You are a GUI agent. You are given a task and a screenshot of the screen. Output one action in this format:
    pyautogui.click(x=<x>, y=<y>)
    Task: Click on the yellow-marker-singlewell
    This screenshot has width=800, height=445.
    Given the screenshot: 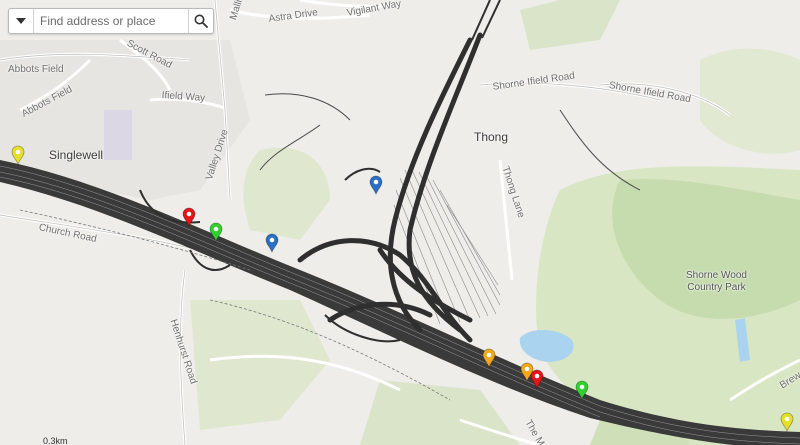 What is the action you would take?
    pyautogui.click(x=18, y=155)
    